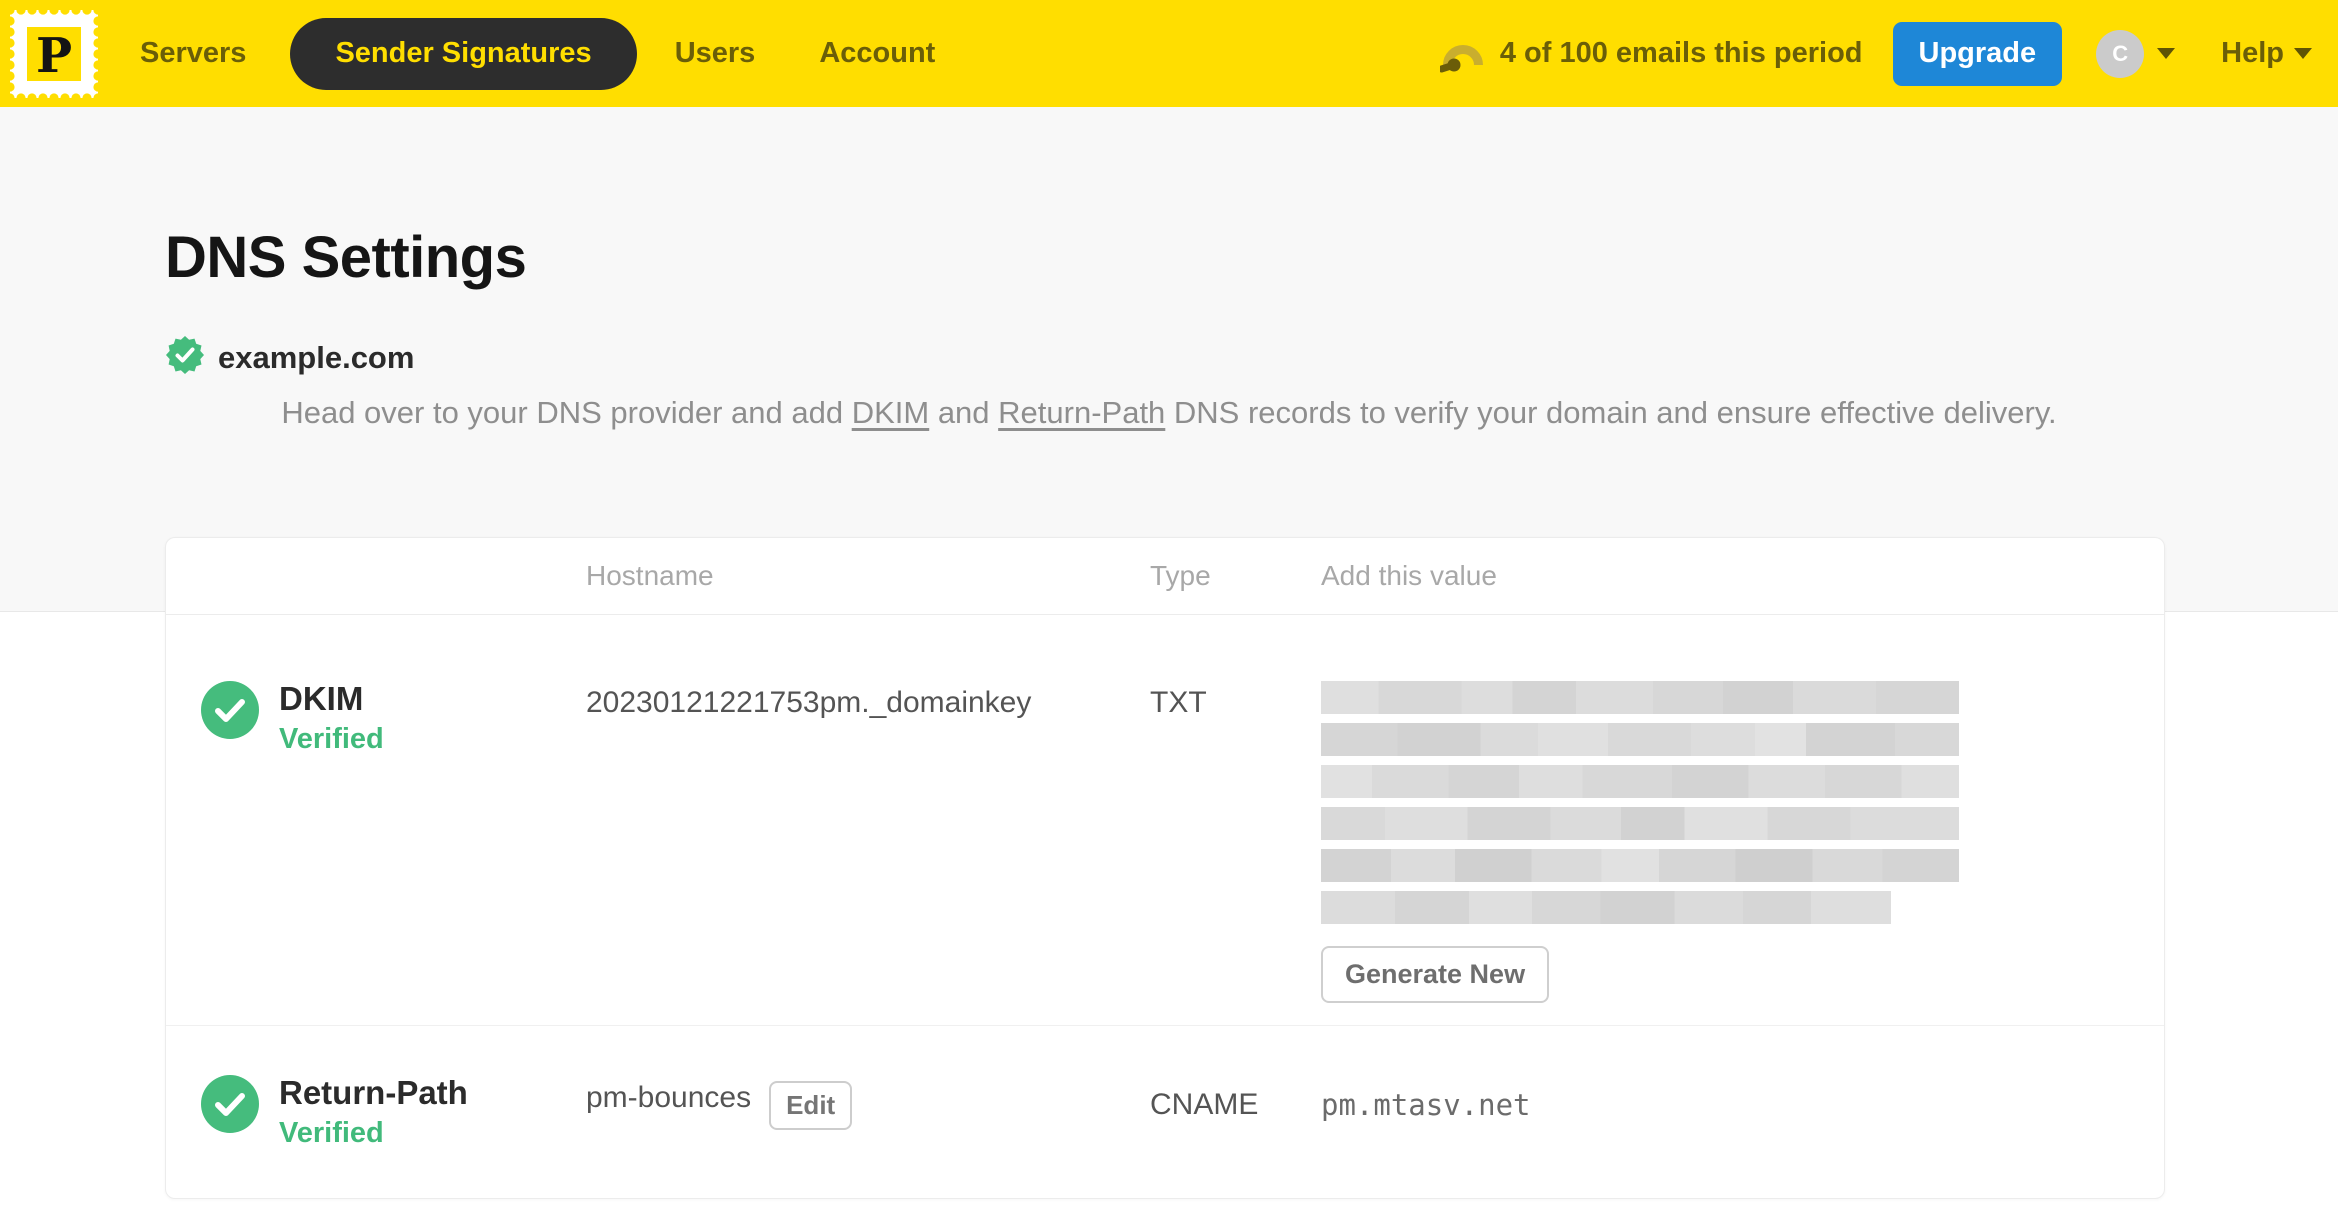  I want to click on gauge-icon, so click(1462, 54).